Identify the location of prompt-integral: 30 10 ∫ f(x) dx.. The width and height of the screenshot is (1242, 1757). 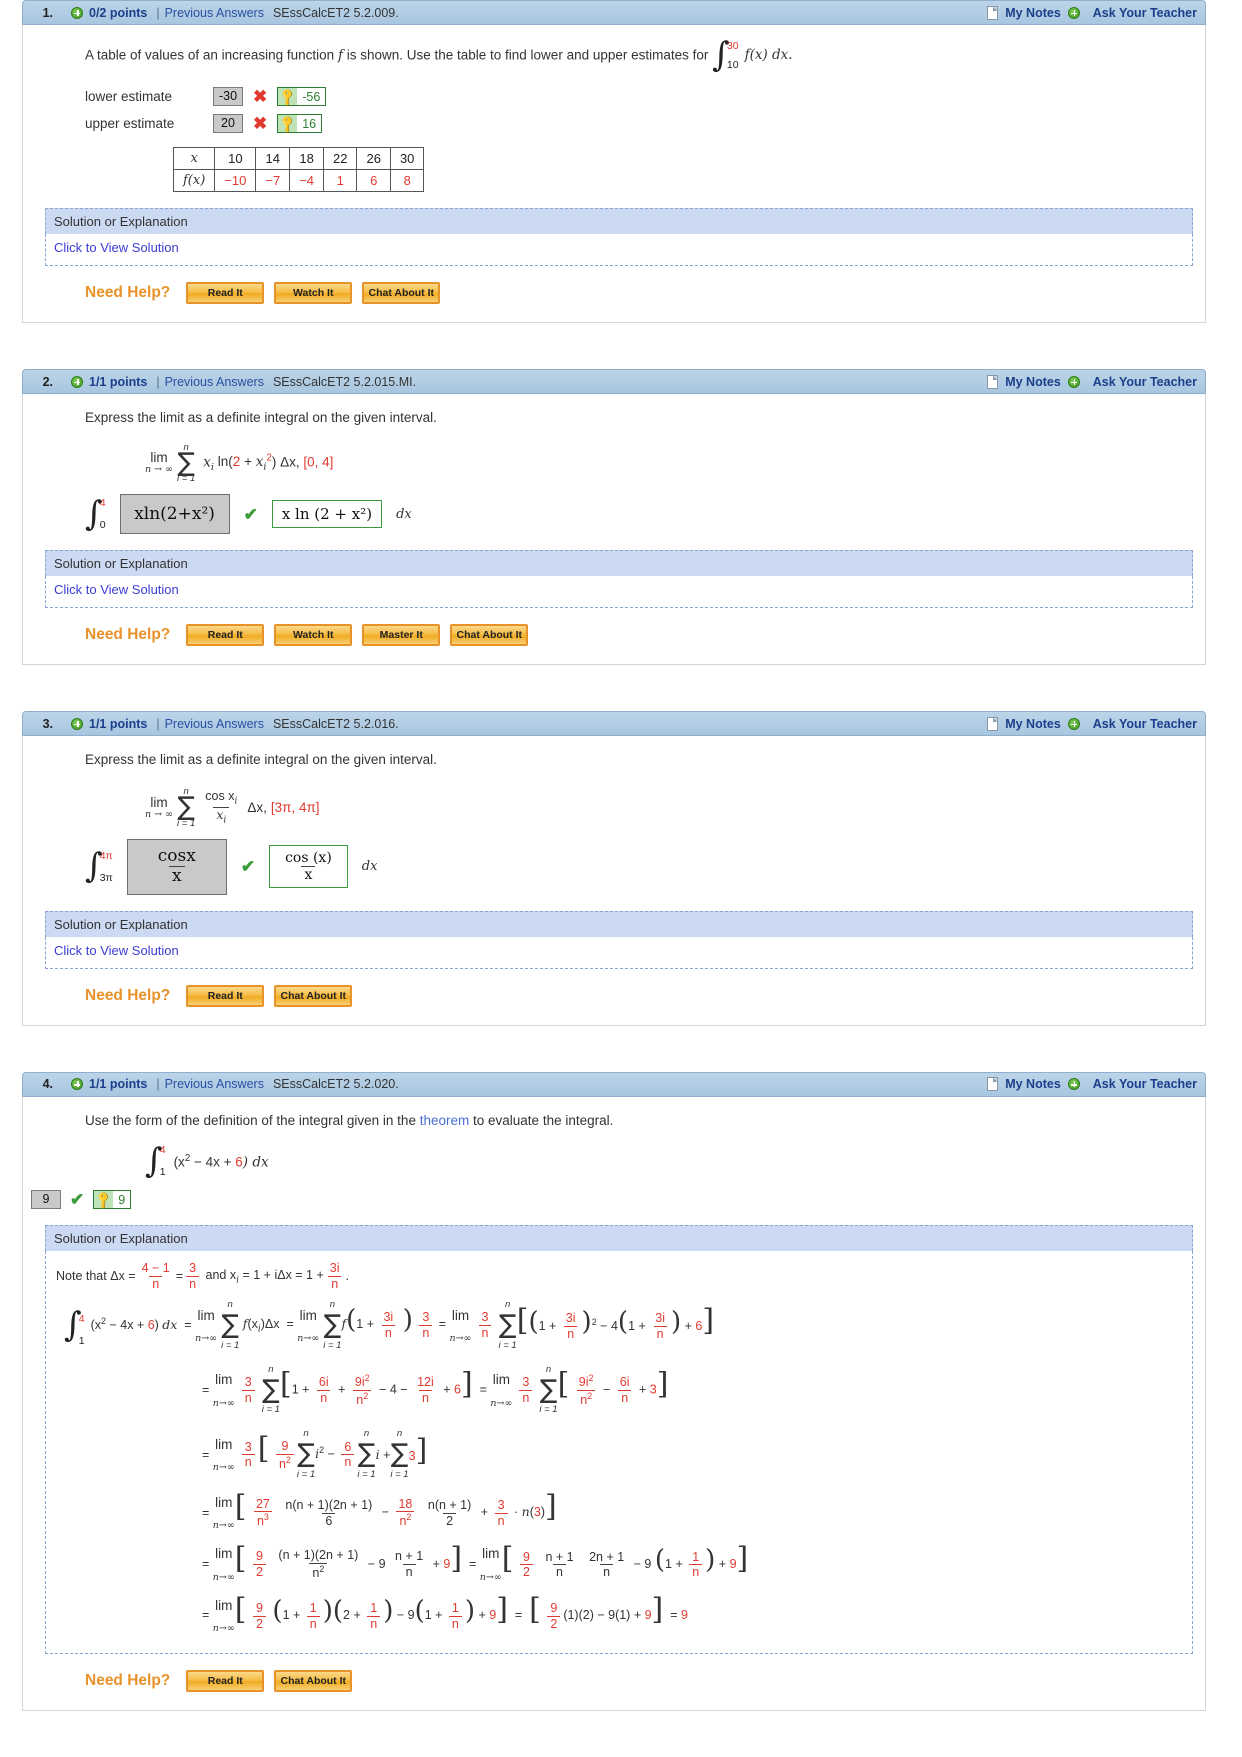
(752, 56).